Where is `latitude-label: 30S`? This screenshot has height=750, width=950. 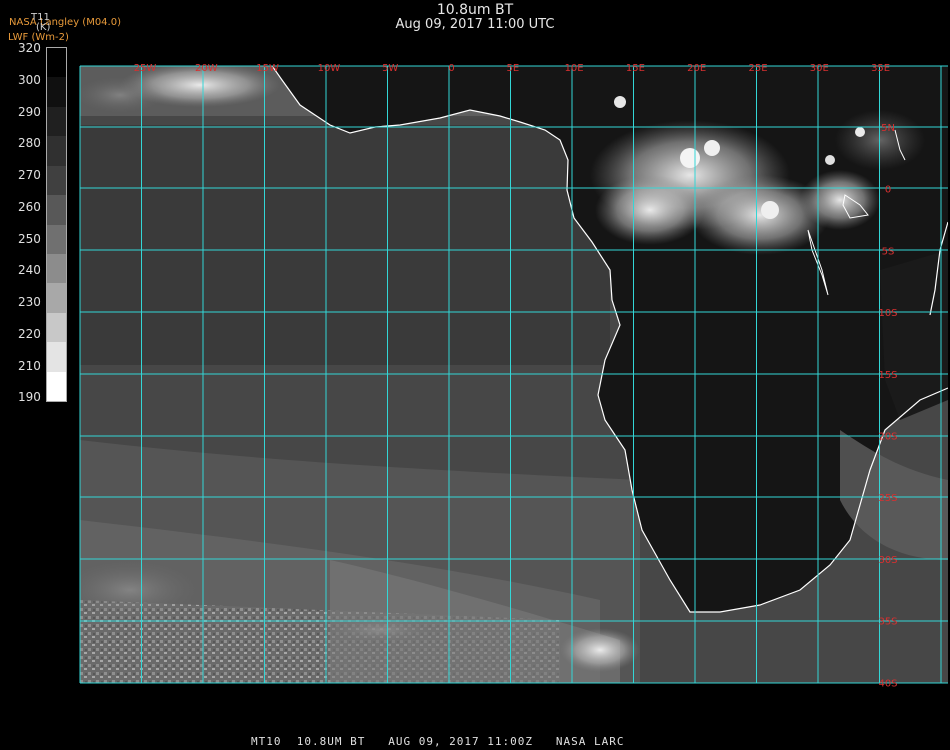 latitude-label: 30S is located at coordinates (887, 560).